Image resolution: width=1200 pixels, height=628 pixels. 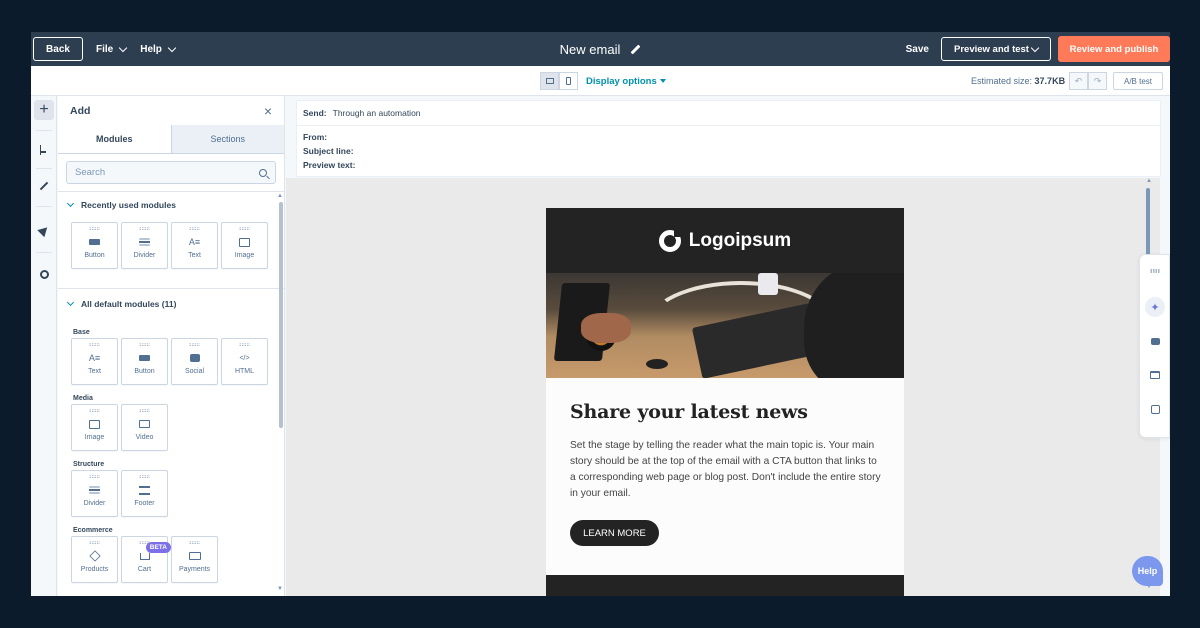 What do you see at coordinates (280, 589) in the screenshot?
I see `scroll-down-icon: ▼` at bounding box center [280, 589].